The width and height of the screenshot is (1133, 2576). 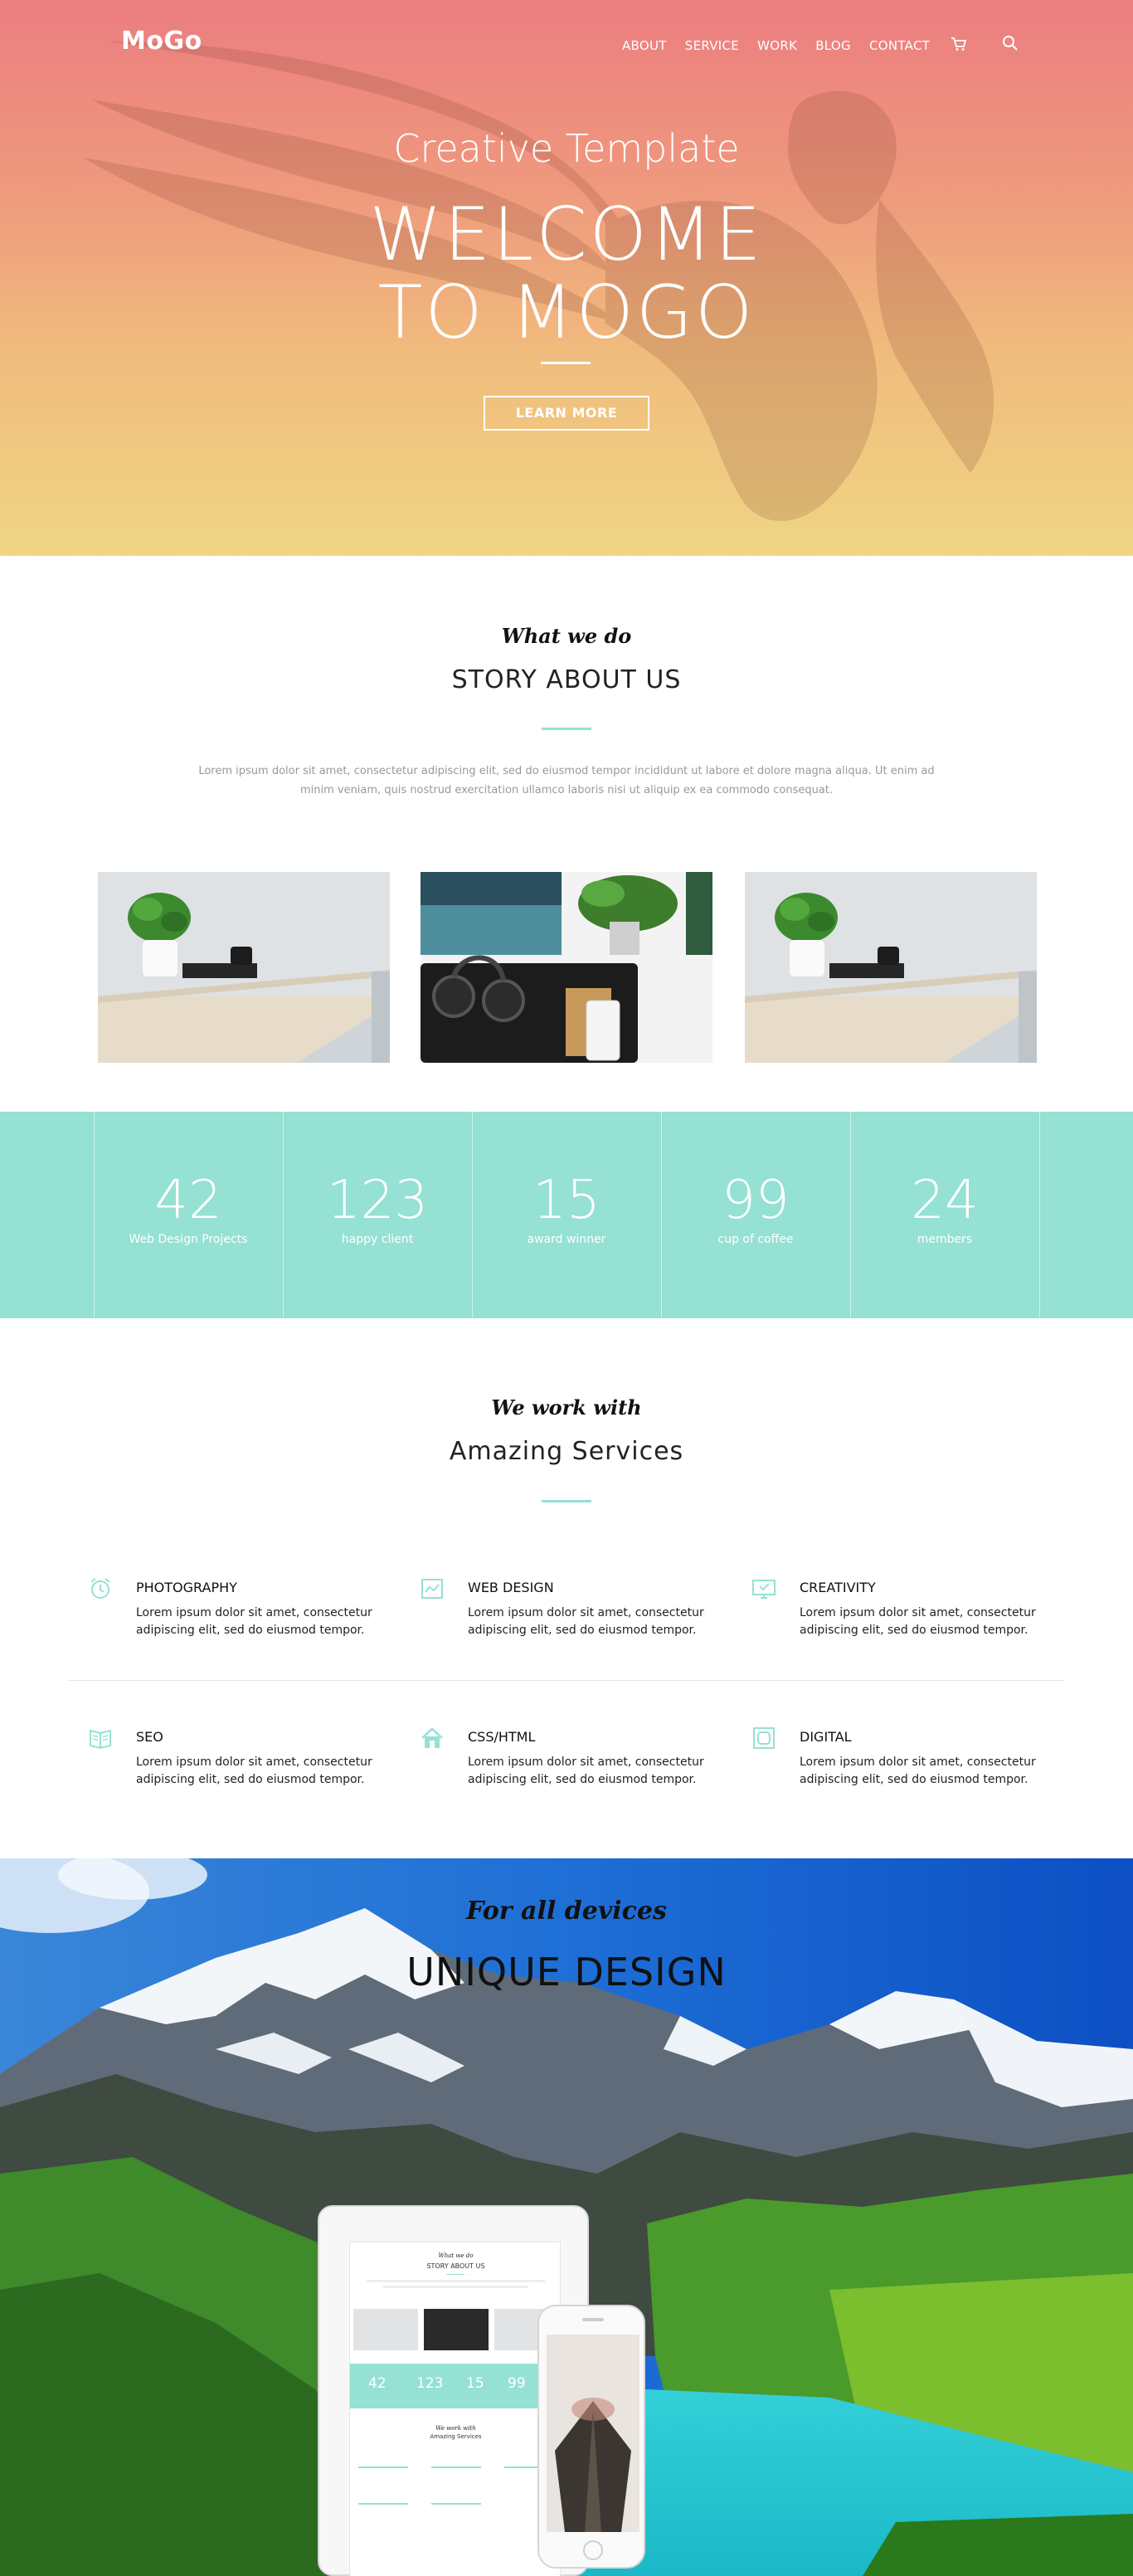 I want to click on monitor-icon, so click(x=764, y=1589).